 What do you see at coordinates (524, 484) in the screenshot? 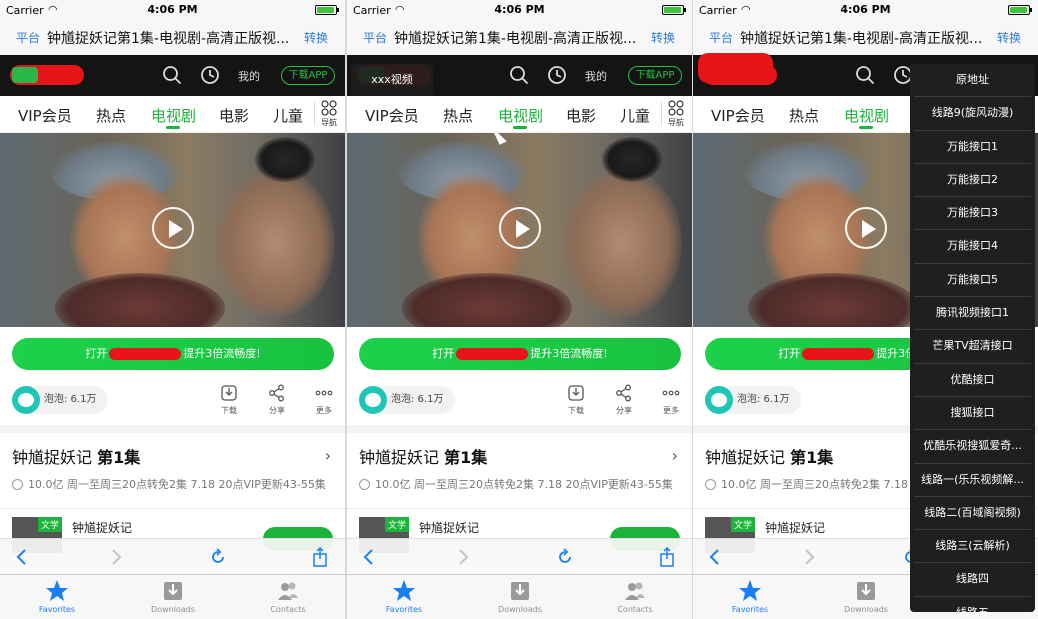
I see `episode-meta: 10.0亿 周一至周三20点转免2集 7.18 20点VIP更新43-55集` at bounding box center [524, 484].